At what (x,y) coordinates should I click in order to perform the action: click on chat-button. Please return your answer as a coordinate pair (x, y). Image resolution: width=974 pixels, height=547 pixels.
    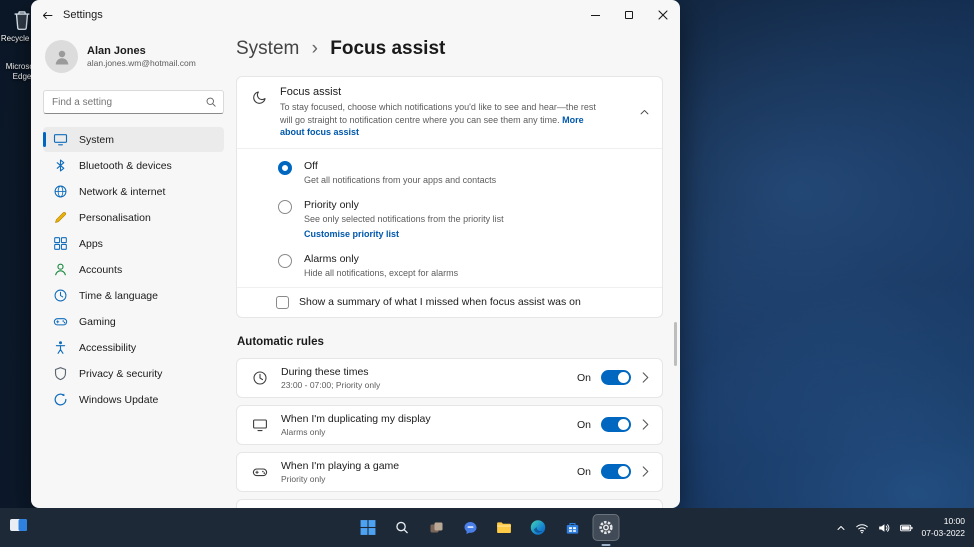
    Looking at the image, I should click on (470, 527).